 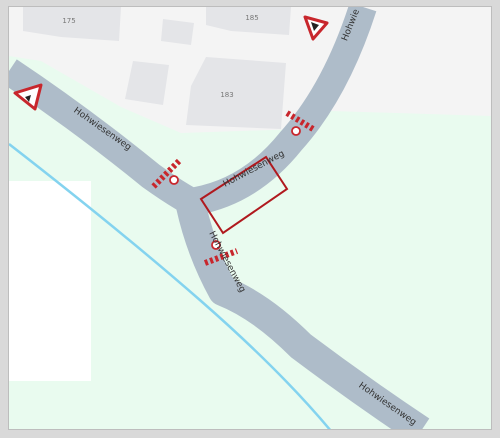 I want to click on house-number-185: 185, so click(x=251, y=18).